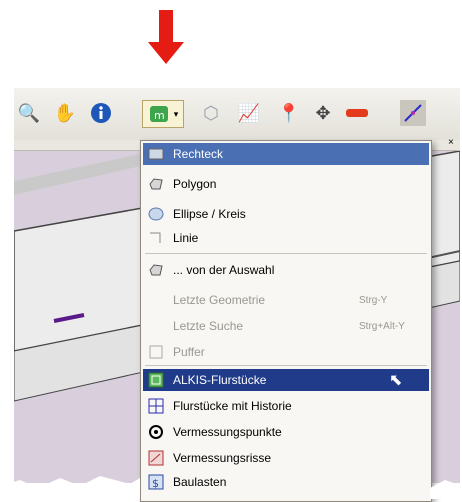 Image resolution: width=462 pixels, height=502 pixels. What do you see at coordinates (286, 458) in the screenshot?
I see `menu-item-vermessungsrisse: Vermessungsrisse` at bounding box center [286, 458].